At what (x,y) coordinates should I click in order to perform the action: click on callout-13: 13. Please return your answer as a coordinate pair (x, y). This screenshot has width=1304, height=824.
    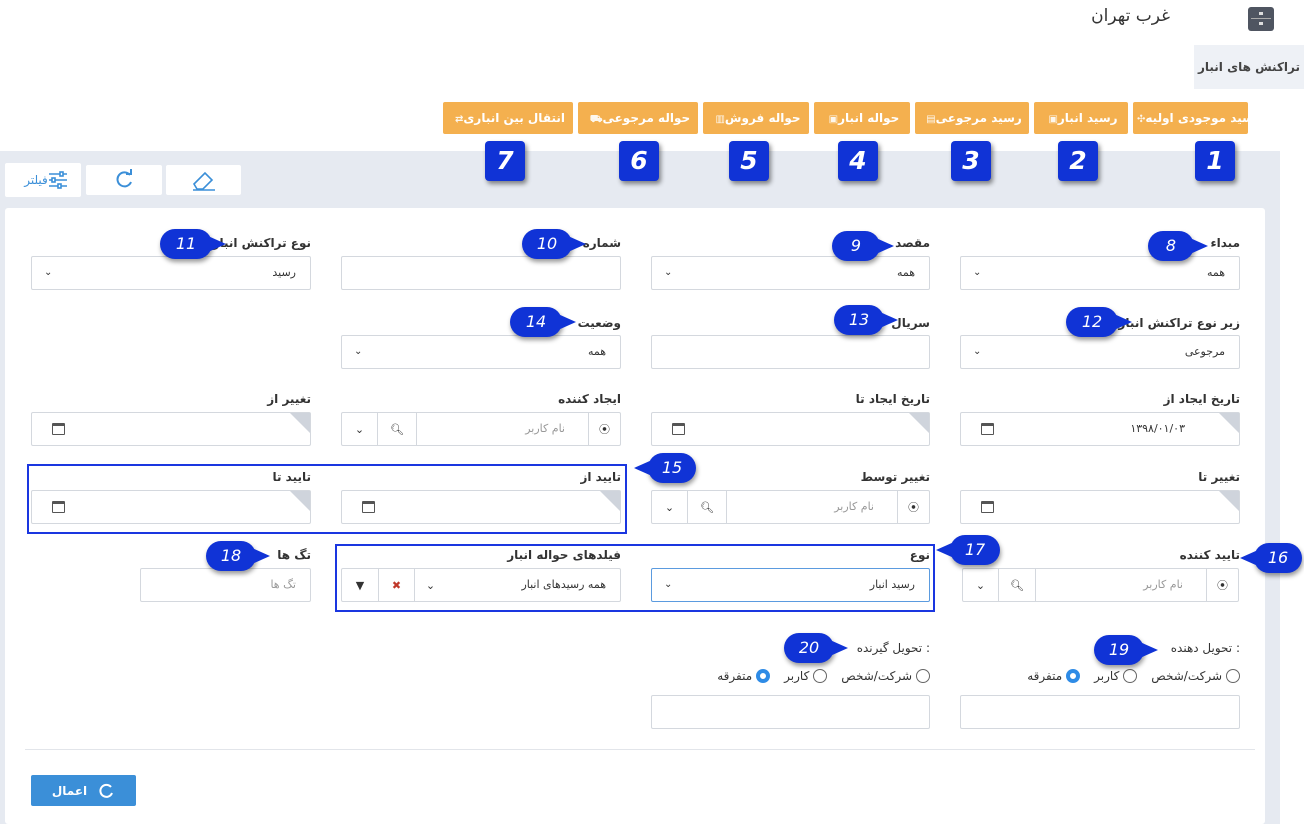
    Looking at the image, I should click on (866, 320).